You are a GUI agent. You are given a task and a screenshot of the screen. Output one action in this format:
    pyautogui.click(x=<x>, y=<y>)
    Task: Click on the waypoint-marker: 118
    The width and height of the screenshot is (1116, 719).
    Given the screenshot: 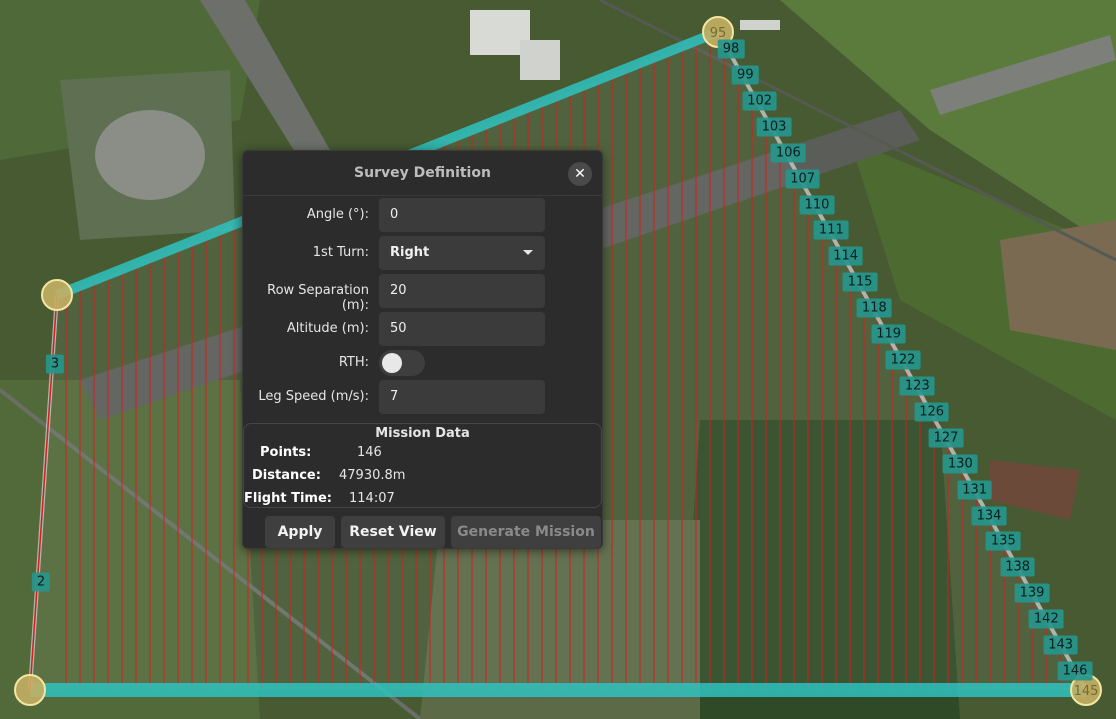 What is the action you would take?
    pyautogui.click(x=874, y=308)
    